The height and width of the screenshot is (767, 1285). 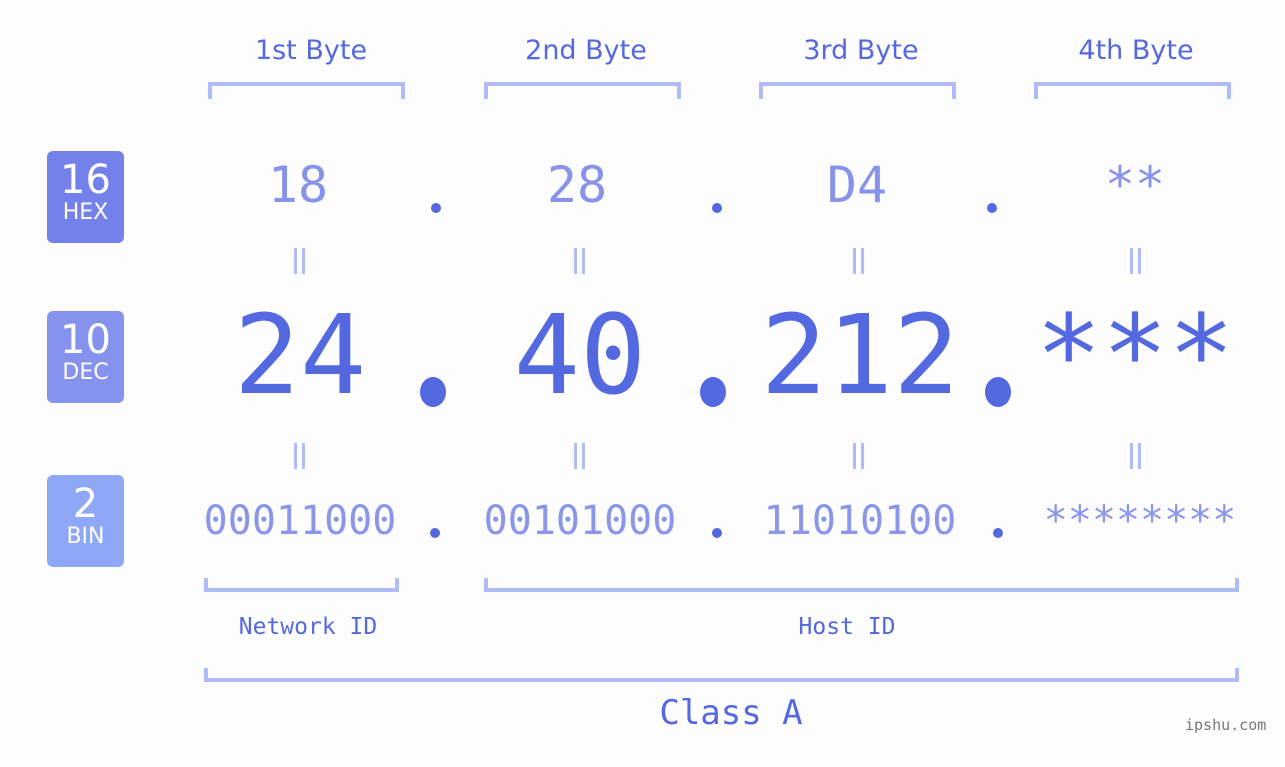 I want to click on network-id-label: Network ID, so click(x=308, y=627).